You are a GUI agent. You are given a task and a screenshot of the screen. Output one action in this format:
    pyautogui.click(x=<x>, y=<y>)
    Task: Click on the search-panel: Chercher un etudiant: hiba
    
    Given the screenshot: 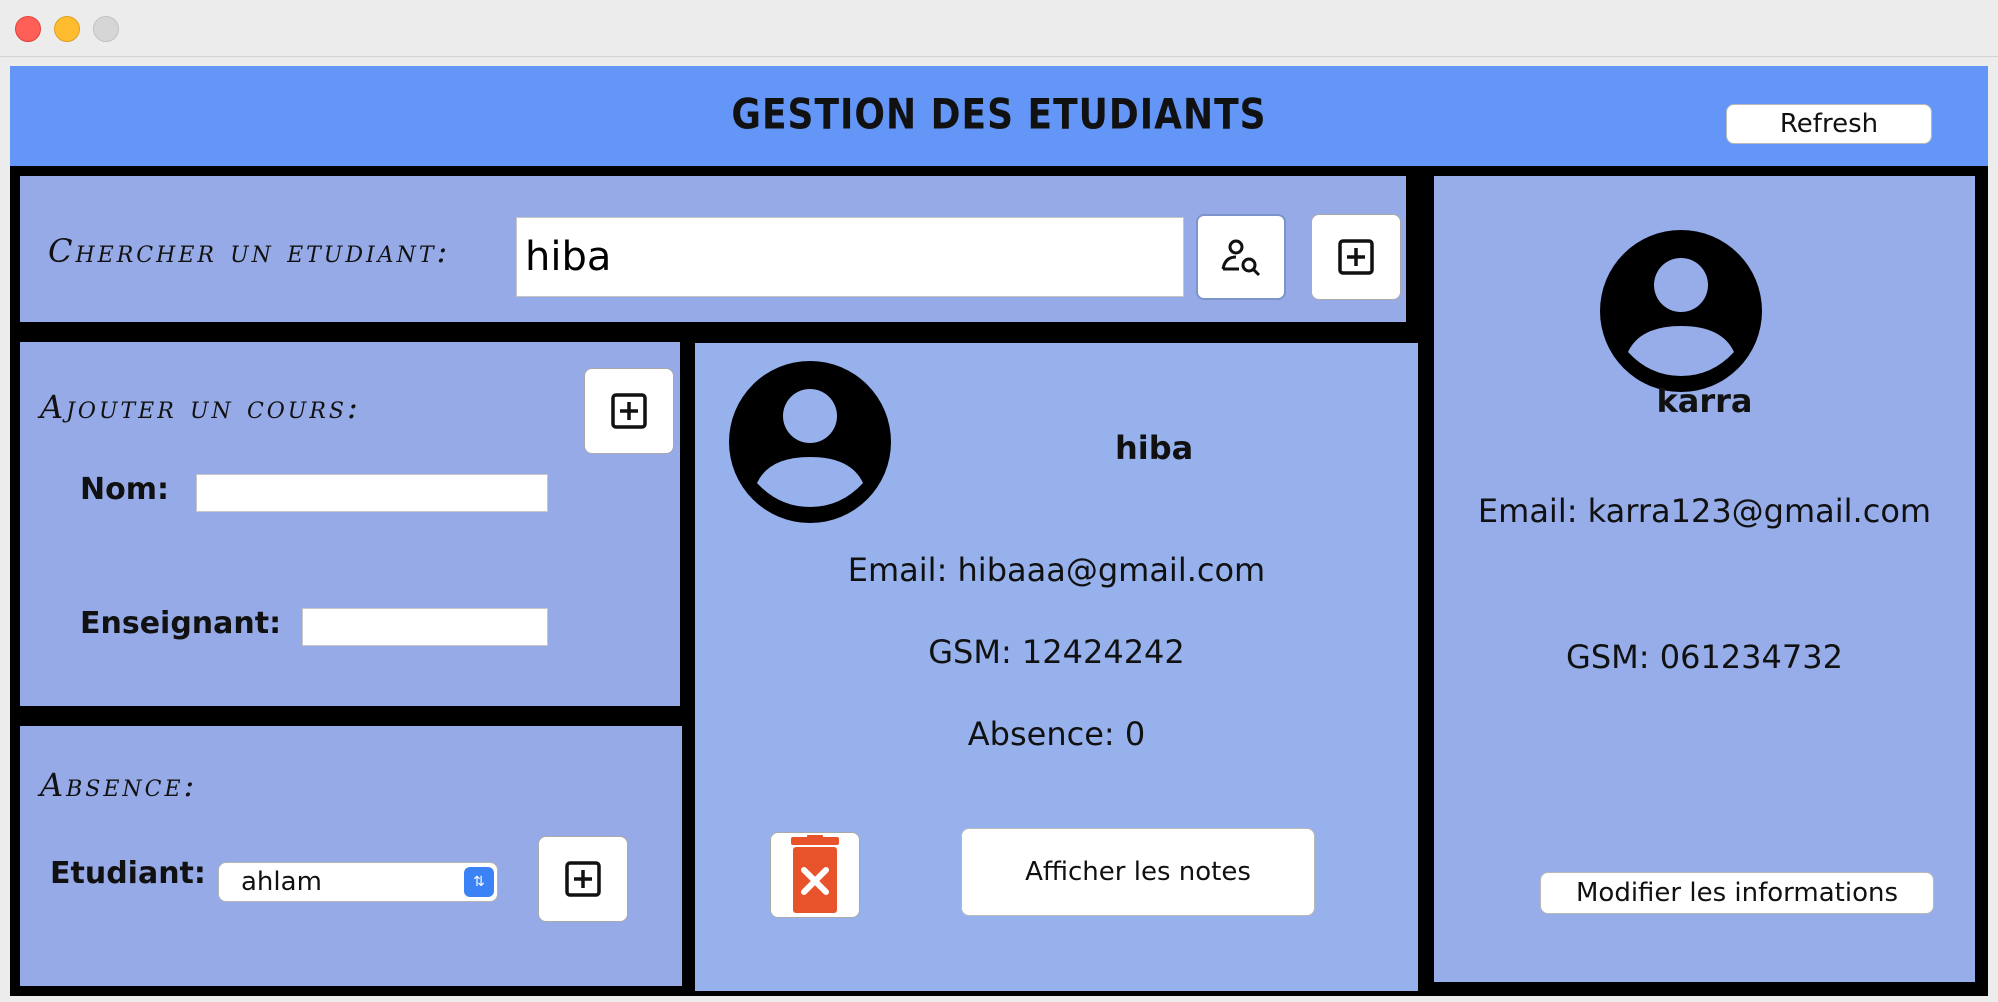 What is the action you would take?
    pyautogui.click(x=713, y=249)
    